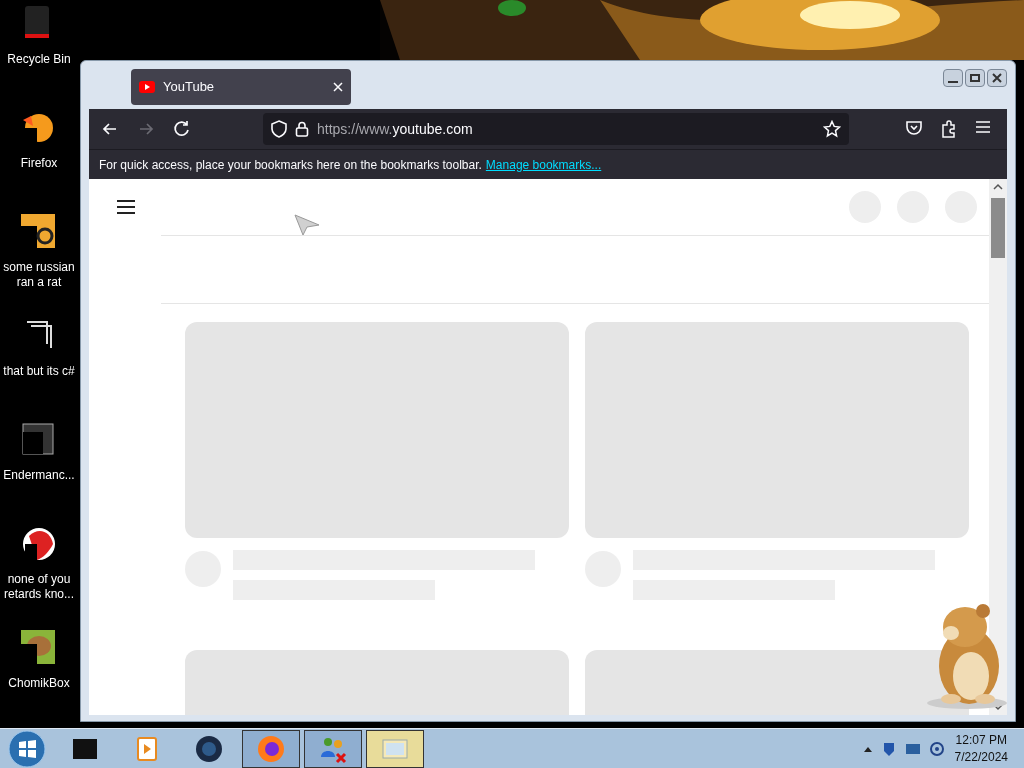  What do you see at coordinates (147, 87) in the screenshot?
I see `play-logo-icon` at bounding box center [147, 87].